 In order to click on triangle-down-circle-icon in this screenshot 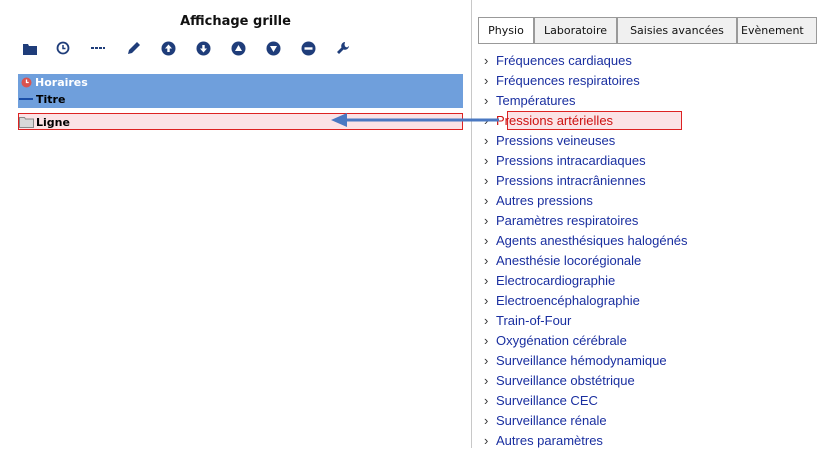, I will do `click(273, 48)`.